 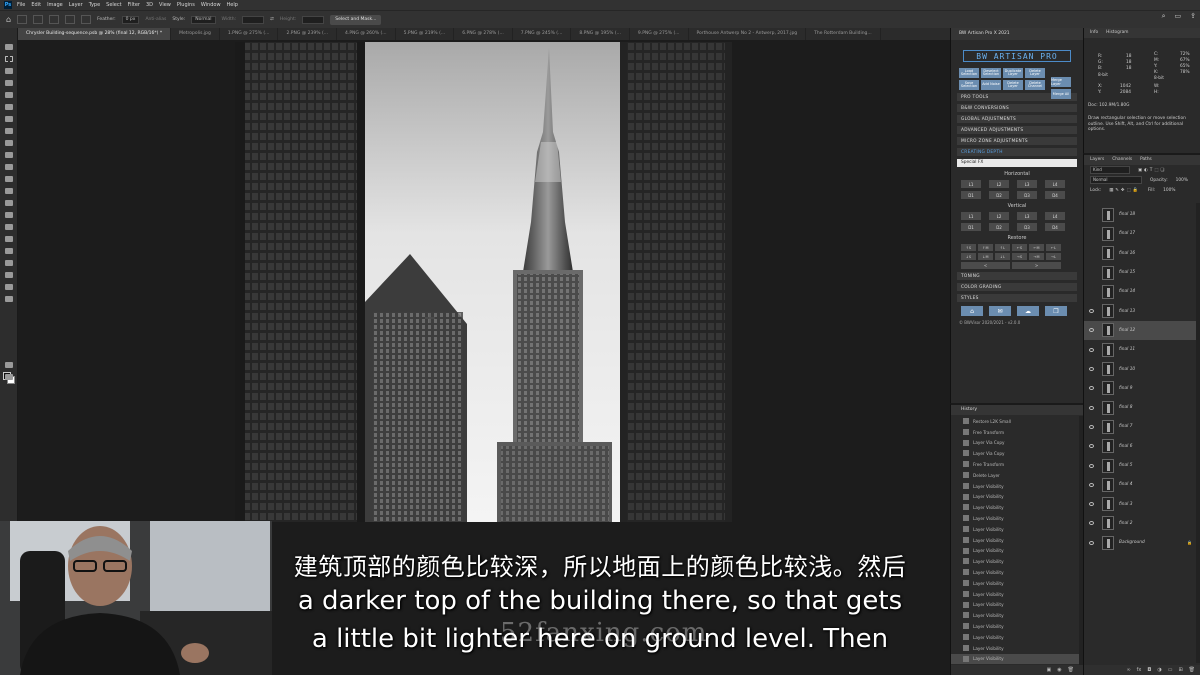 I want to click on section-color-grading: COLOR GRADING, so click(x=1017, y=287).